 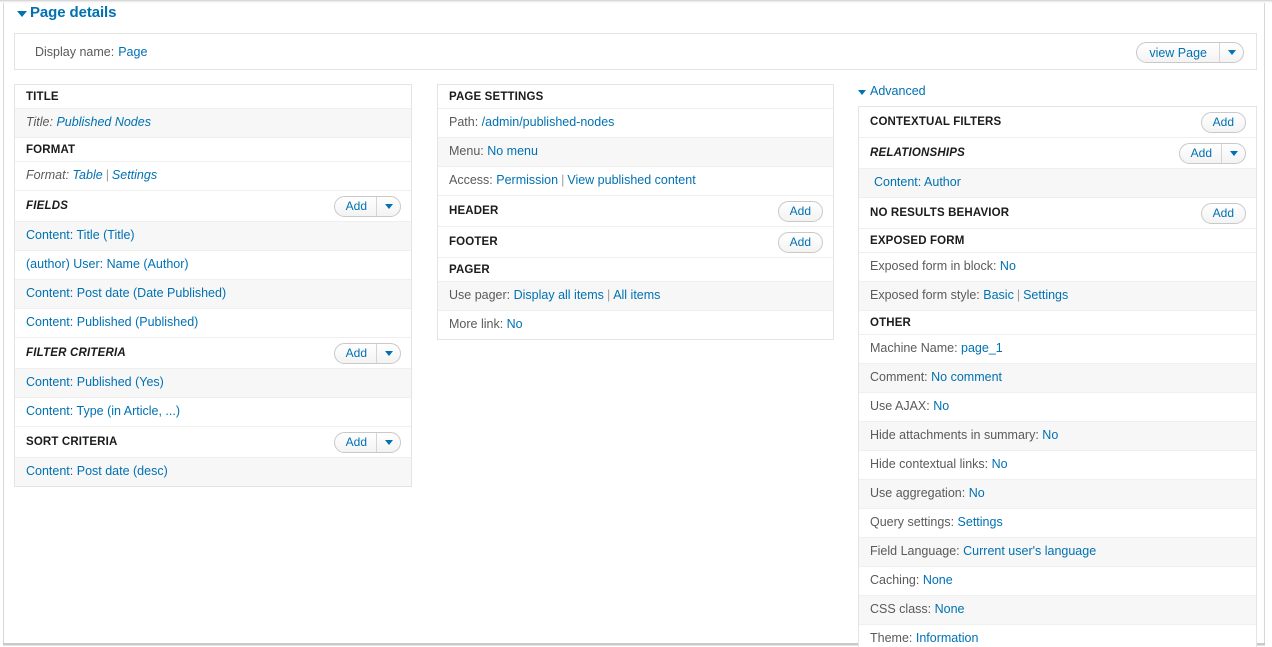 What do you see at coordinates (1057, 323) in the screenshot?
I see `section-header: OTHER` at bounding box center [1057, 323].